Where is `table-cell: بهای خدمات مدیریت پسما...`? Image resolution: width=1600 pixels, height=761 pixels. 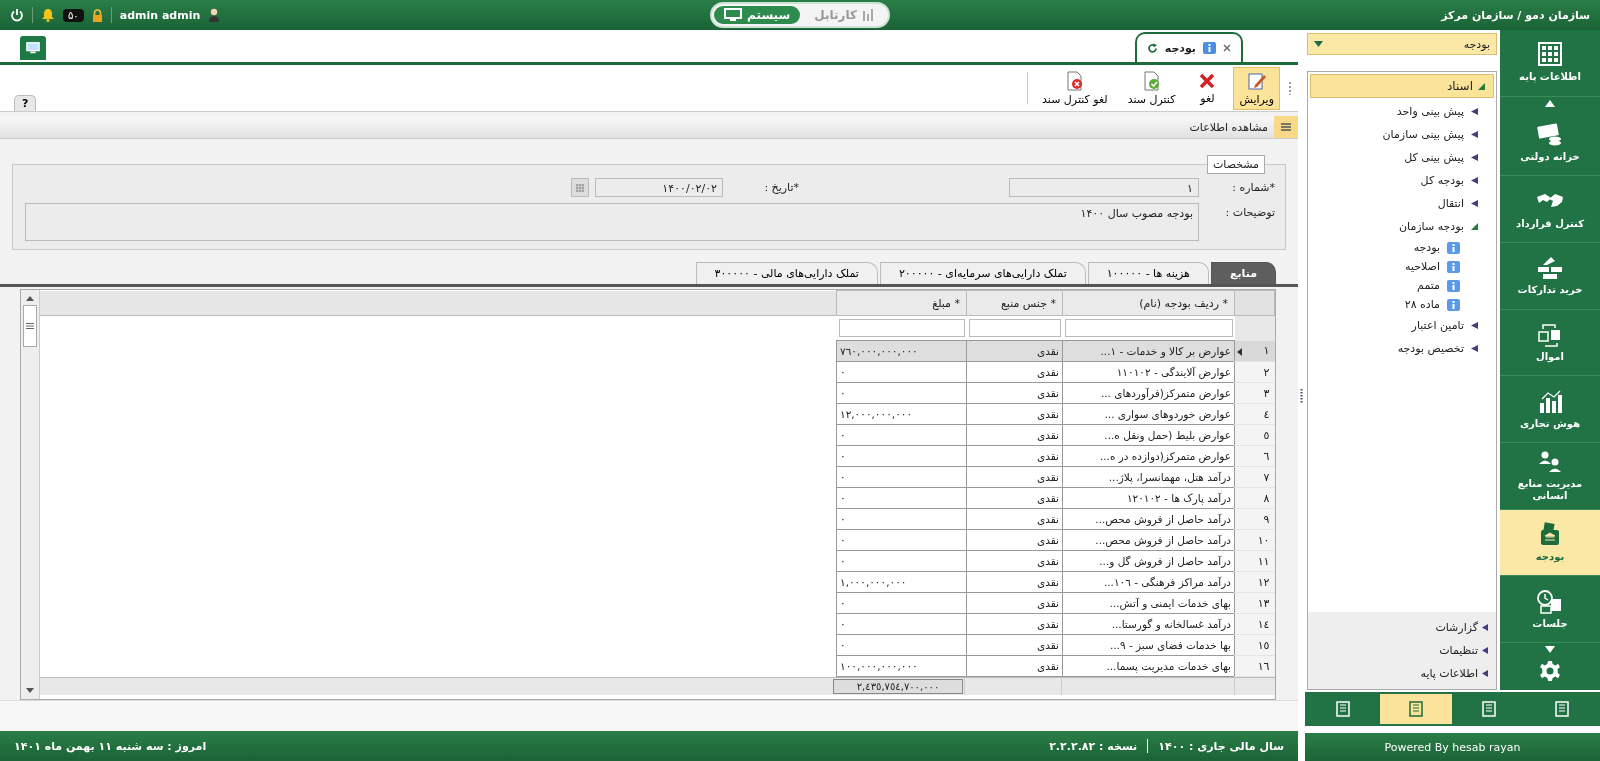
table-cell: بهای خدمات مدیریت پسما... is located at coordinates (1148, 666).